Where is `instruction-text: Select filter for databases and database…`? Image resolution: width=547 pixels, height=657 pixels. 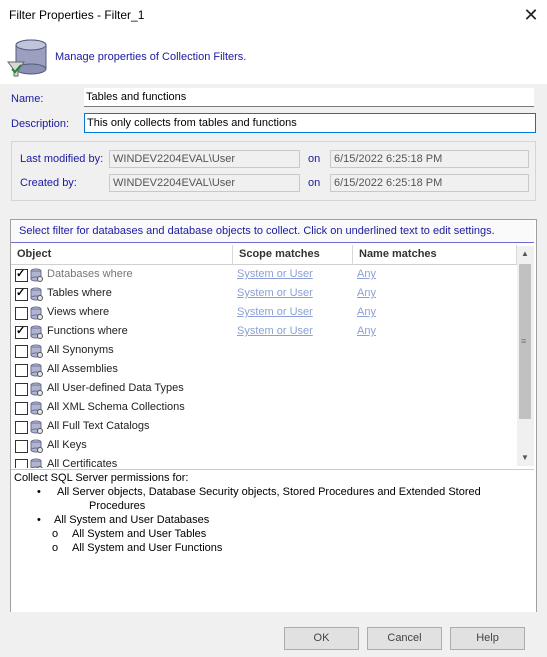 instruction-text: Select filter for databases and database… is located at coordinates (257, 231).